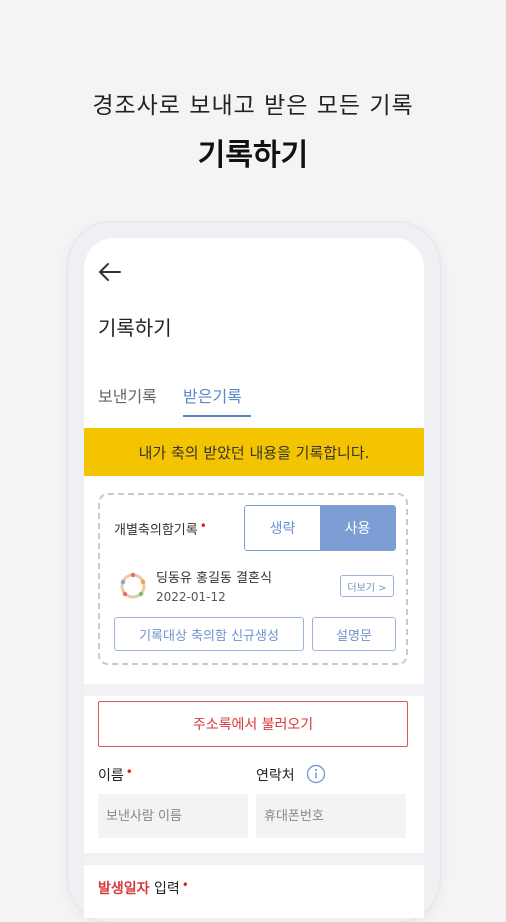 The image size is (506, 922). I want to click on wreath-icon, so click(133, 585).